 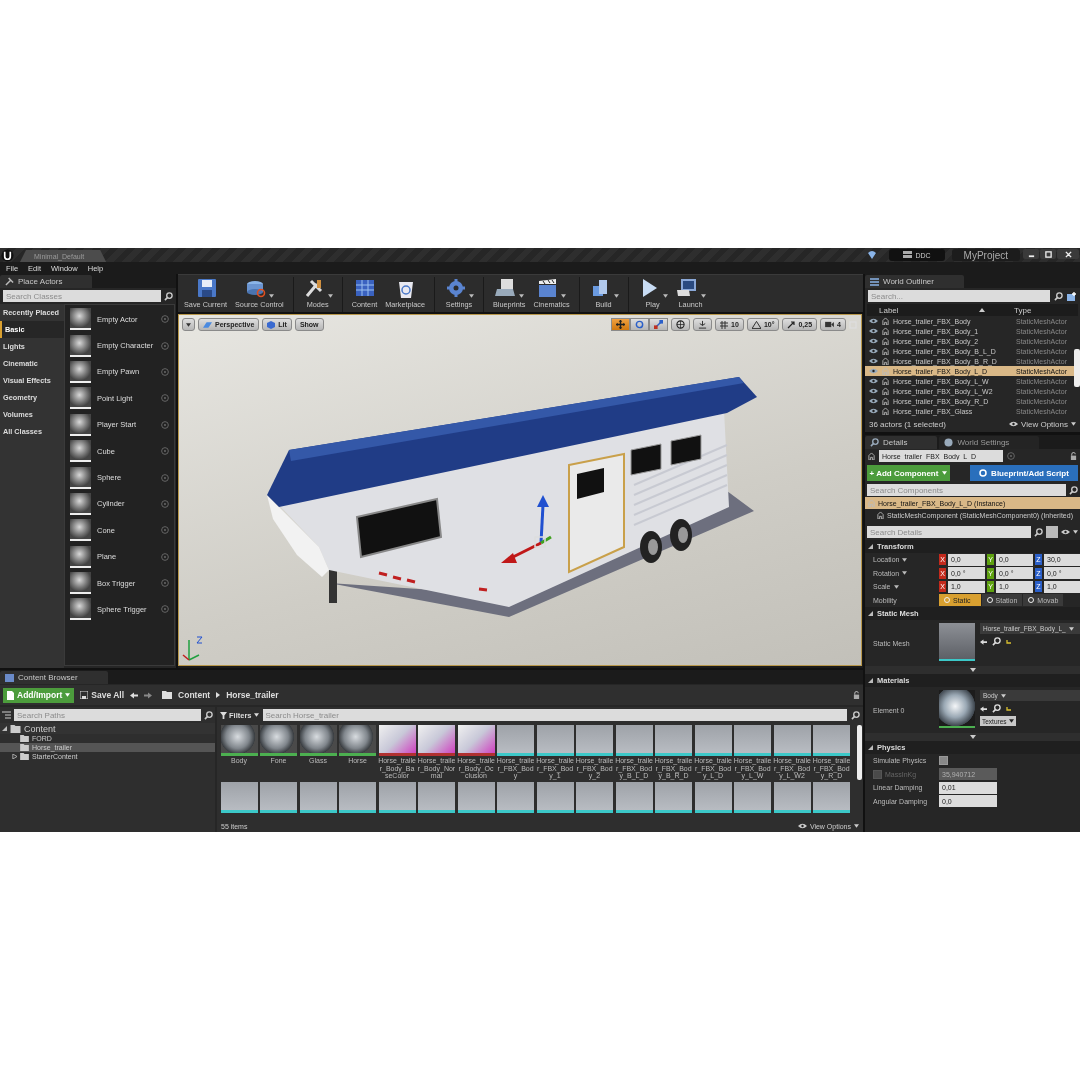 I want to click on expand-arrow-icon, so click(x=972, y=737).